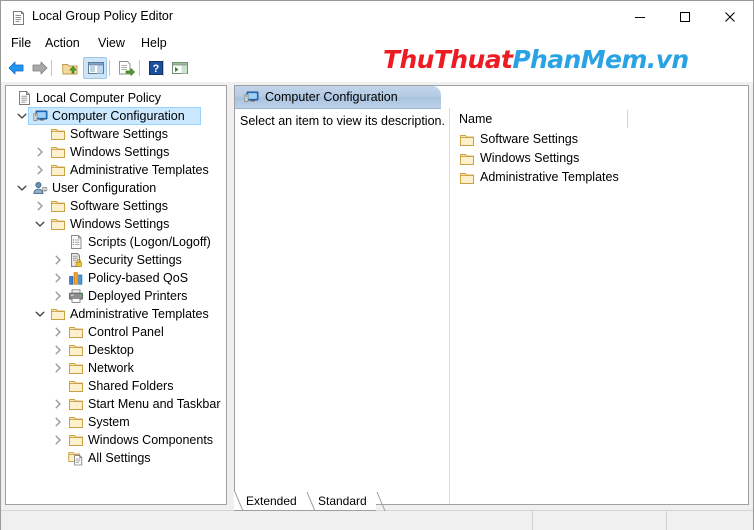 This screenshot has height=530, width=754. What do you see at coordinates (377, 44) in the screenshot?
I see `menu-bar: File Action View Help` at bounding box center [377, 44].